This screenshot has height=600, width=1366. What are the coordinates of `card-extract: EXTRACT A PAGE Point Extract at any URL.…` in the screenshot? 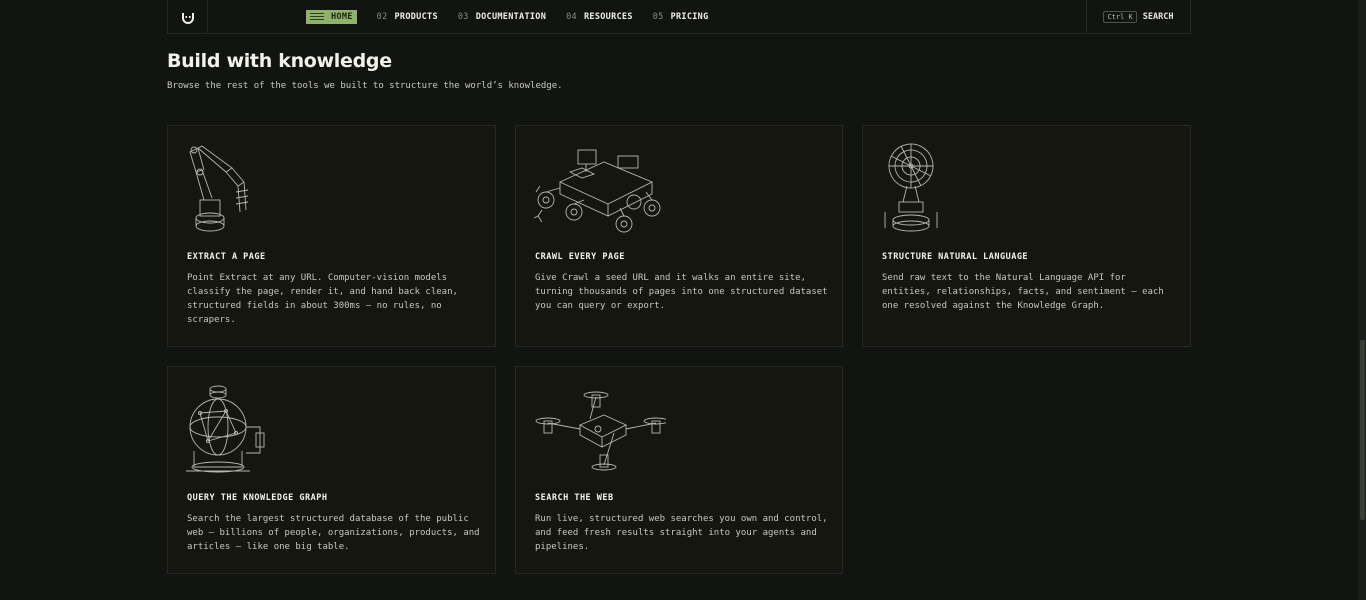 It's located at (331, 236).